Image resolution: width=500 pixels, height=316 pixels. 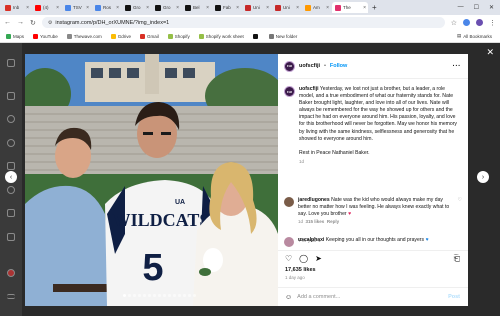 What do you see at coordinates (454, 23) in the screenshot?
I see `star-icon: ☆` at bounding box center [454, 23].